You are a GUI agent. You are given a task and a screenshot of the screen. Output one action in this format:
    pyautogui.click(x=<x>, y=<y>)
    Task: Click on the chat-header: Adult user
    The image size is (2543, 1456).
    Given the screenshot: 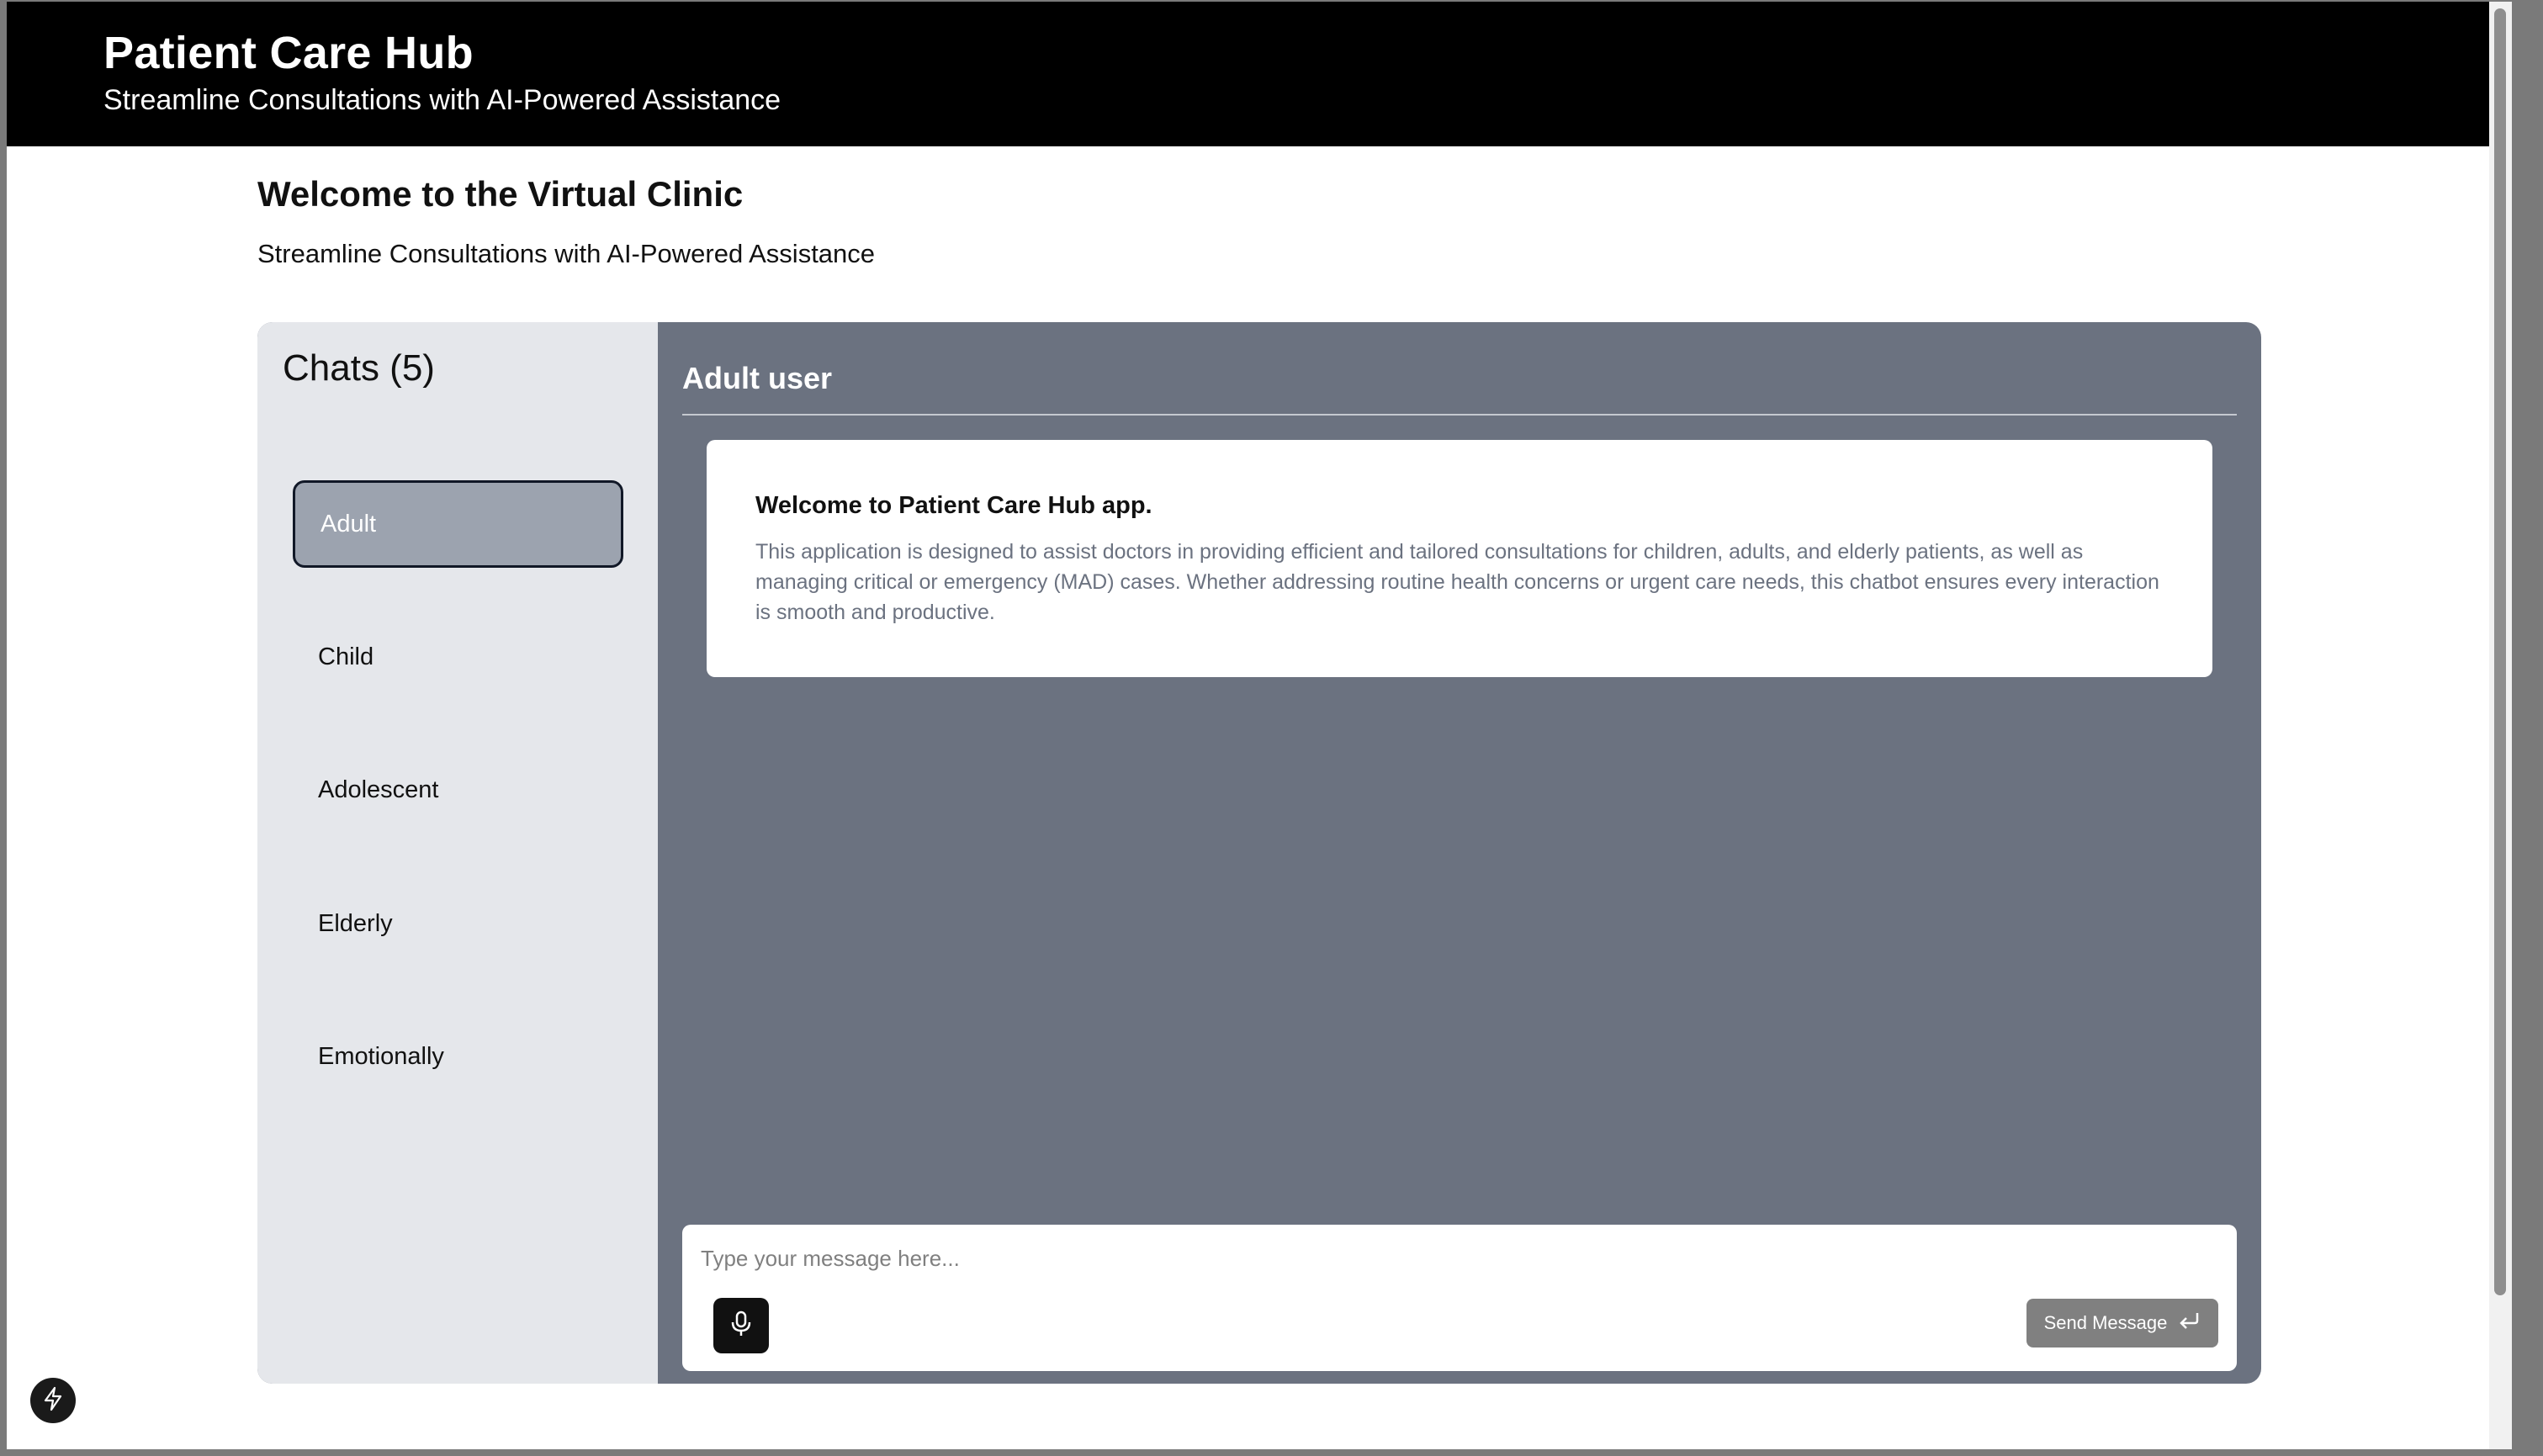 What is the action you would take?
    pyautogui.click(x=1460, y=369)
    